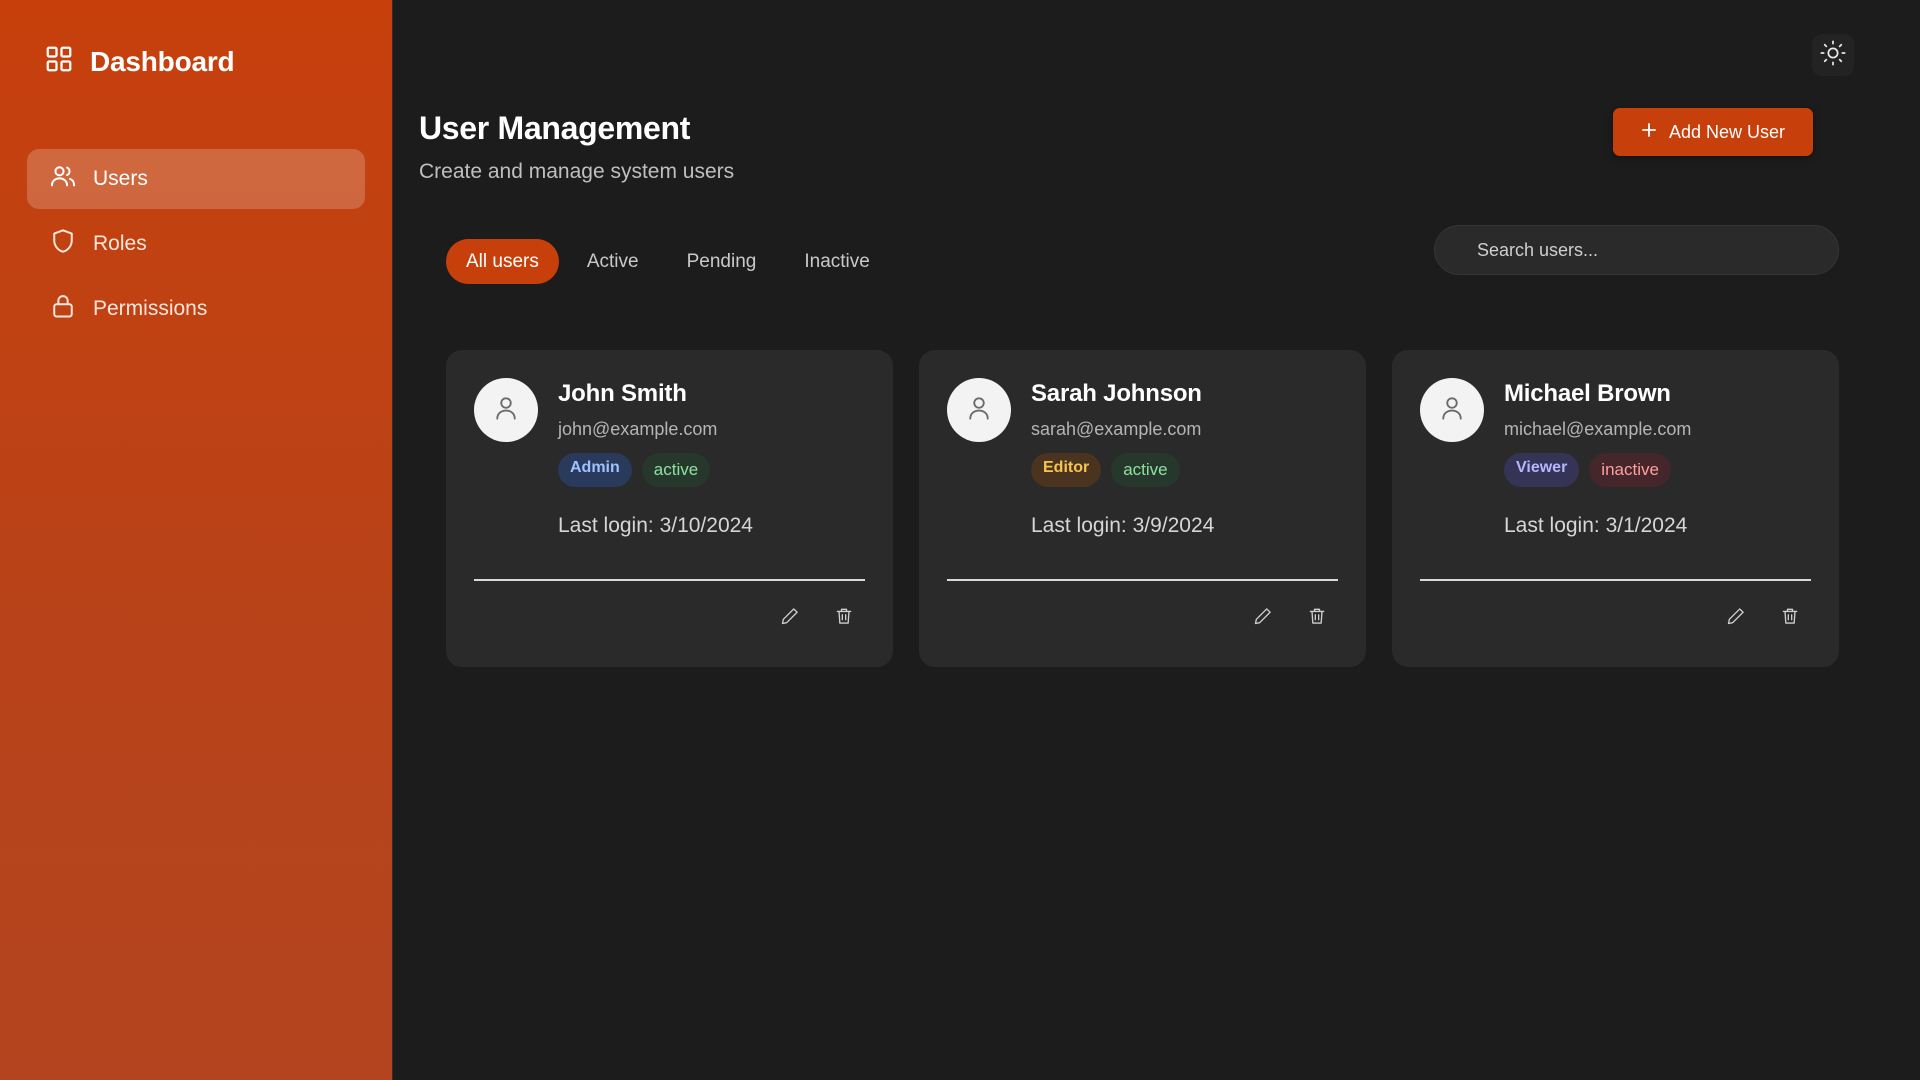 The width and height of the screenshot is (1920, 1080). I want to click on users-icon, so click(63, 179).